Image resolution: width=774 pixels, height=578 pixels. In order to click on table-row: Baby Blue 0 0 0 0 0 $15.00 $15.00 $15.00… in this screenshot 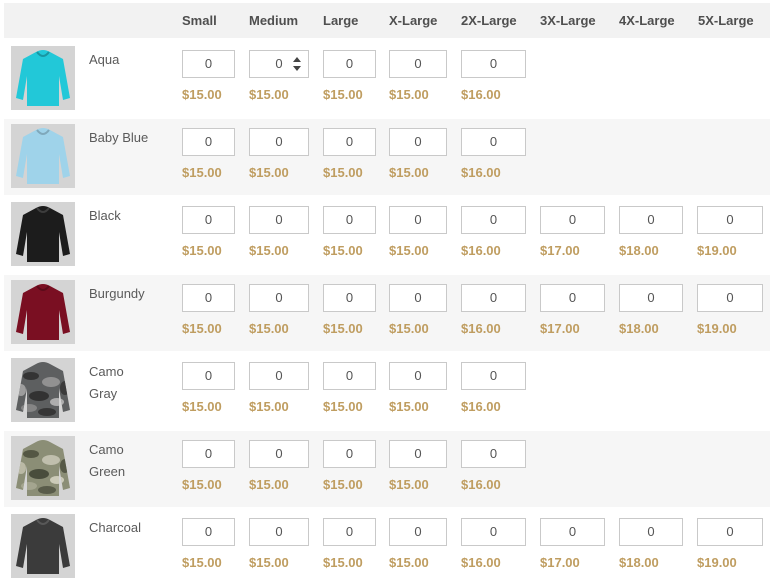, I will do `click(387, 157)`.